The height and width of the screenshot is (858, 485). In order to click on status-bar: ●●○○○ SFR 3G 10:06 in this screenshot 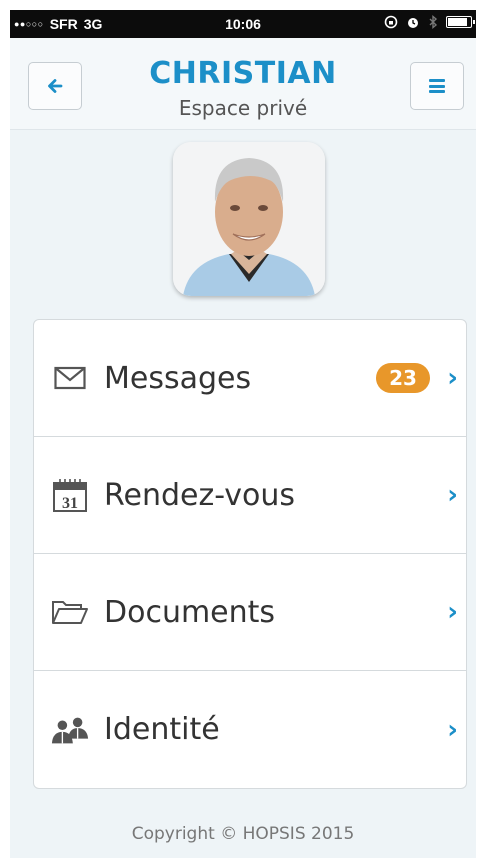, I will do `click(243, 24)`.